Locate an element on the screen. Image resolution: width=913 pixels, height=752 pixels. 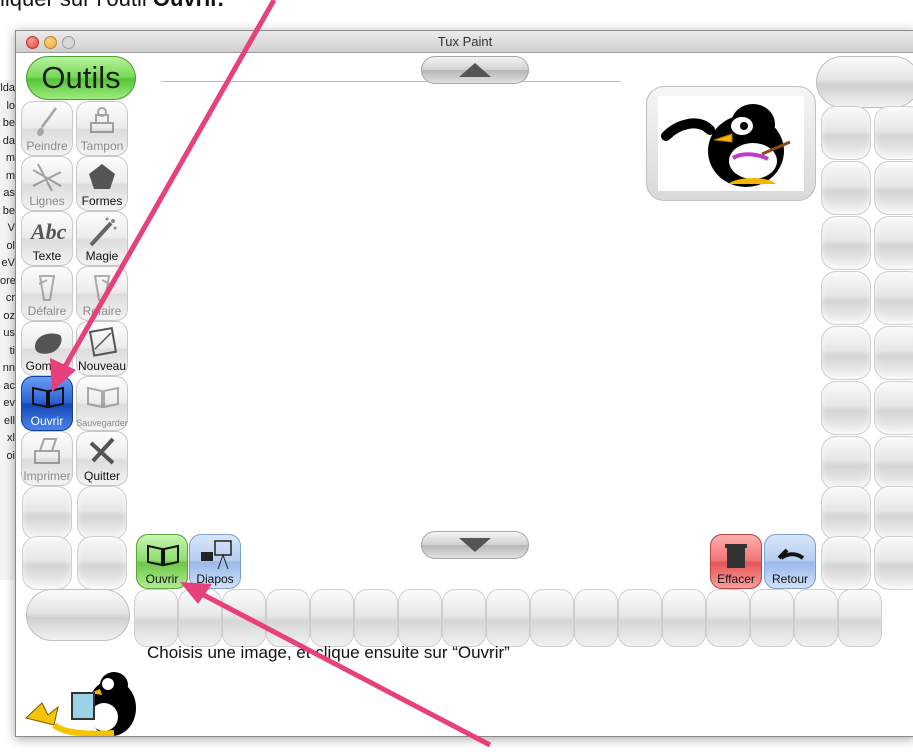
background-window-text: lo is located at coordinates (10, 105).